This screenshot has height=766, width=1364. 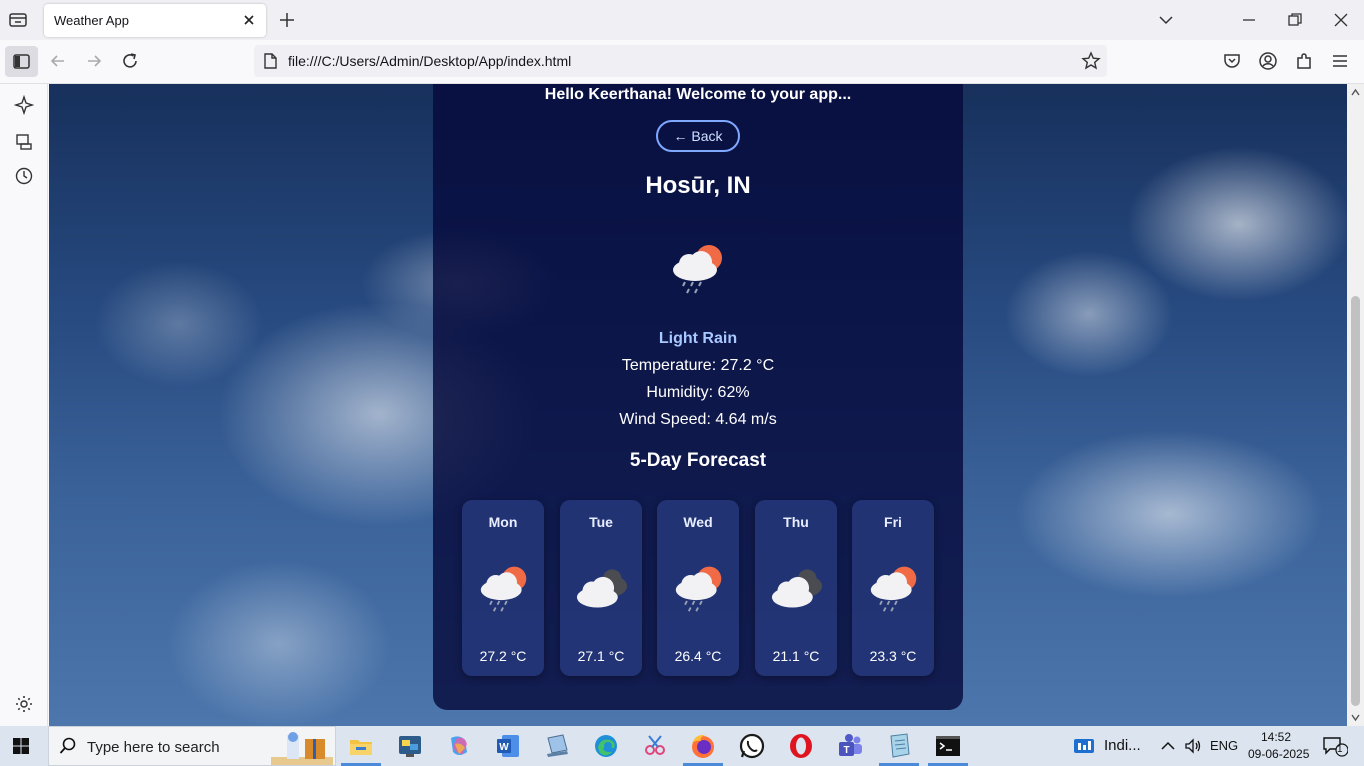 What do you see at coordinates (850, 746) in the screenshot?
I see `teams-icon: T` at bounding box center [850, 746].